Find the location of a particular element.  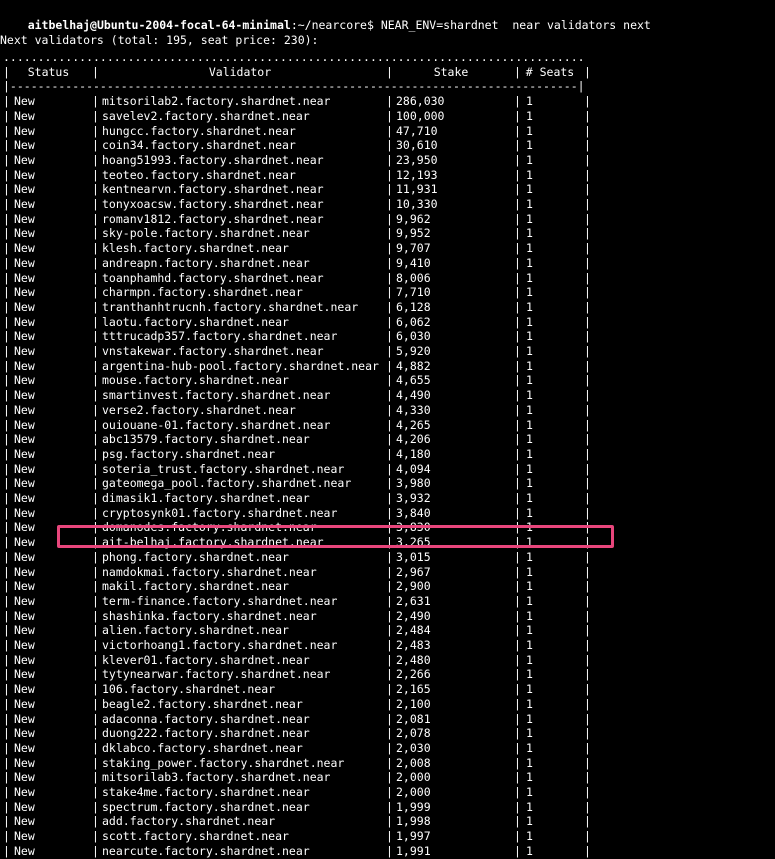

stake-cell: 4,094 is located at coordinates (413, 468).